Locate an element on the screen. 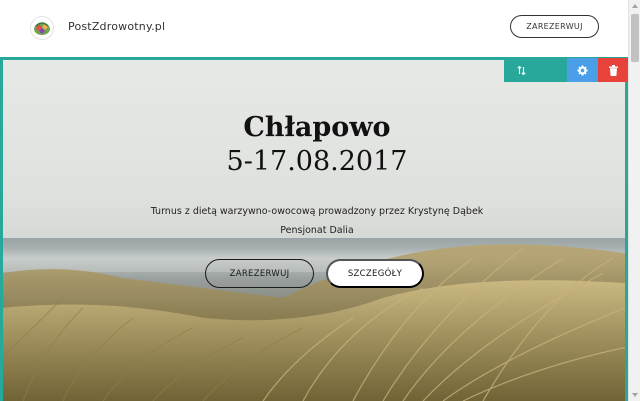 The width and height of the screenshot is (640, 401). vertical-scrollbar is located at coordinates (634, 200).